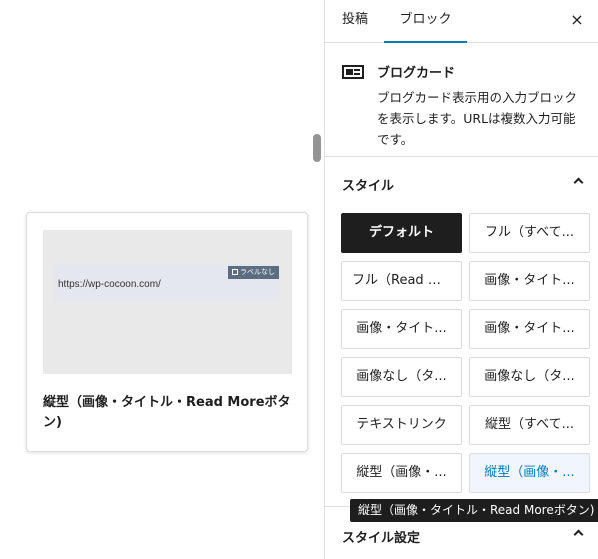 The height and width of the screenshot is (559, 598). Describe the element at coordinates (416, 73) in the screenshot. I see `block-title: ブログカード` at that location.